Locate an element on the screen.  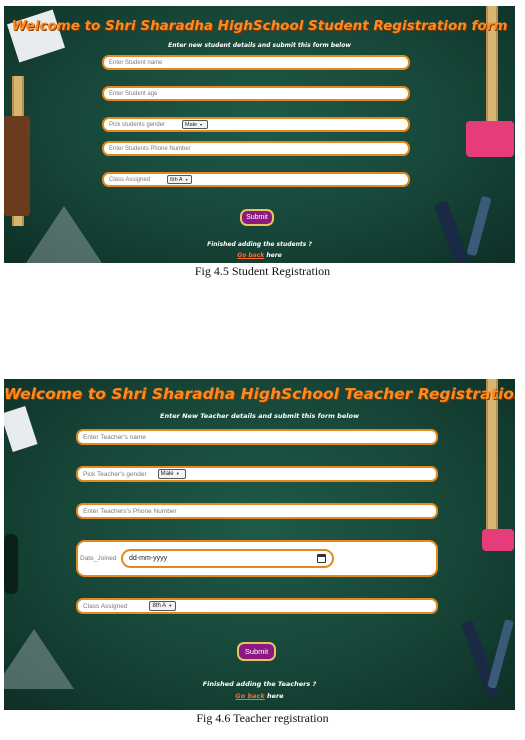
date-placeholder: dd-mm-yyyy is located at coordinates (148, 558).